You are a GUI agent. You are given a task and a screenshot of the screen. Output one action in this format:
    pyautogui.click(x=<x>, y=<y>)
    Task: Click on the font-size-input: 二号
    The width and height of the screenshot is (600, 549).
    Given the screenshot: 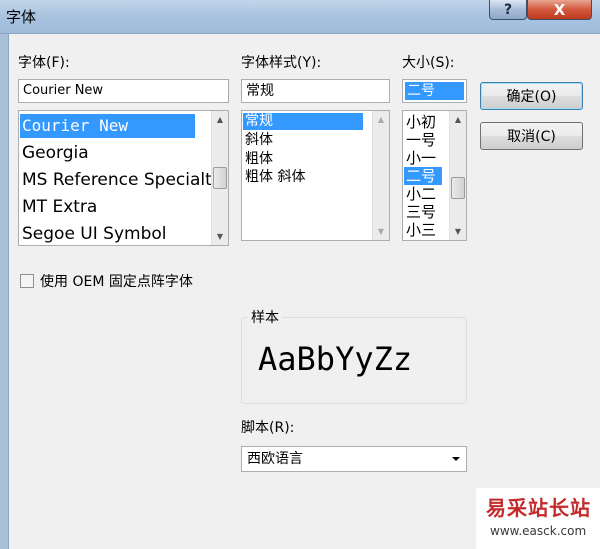 What is the action you would take?
    pyautogui.click(x=434, y=91)
    